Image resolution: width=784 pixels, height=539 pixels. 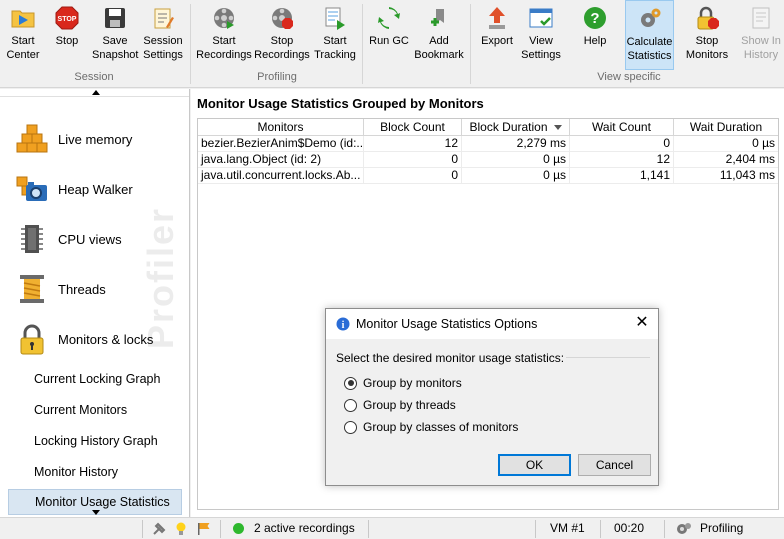 I want to click on vm-label: VM #1, so click(x=567, y=528).